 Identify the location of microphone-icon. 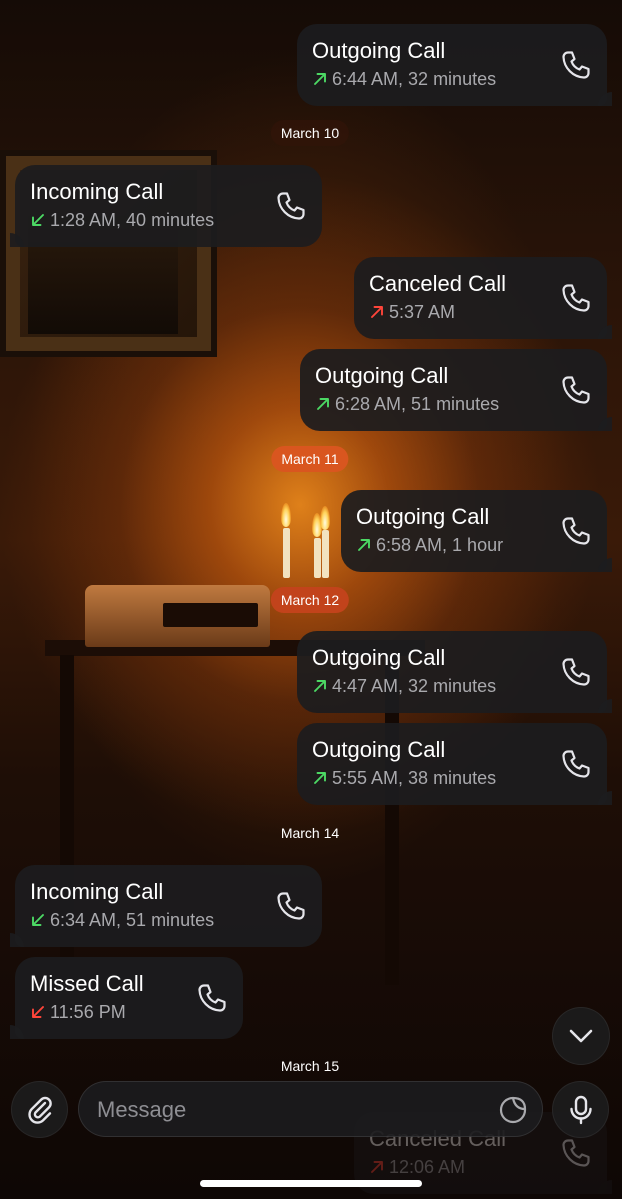
(580, 1109).